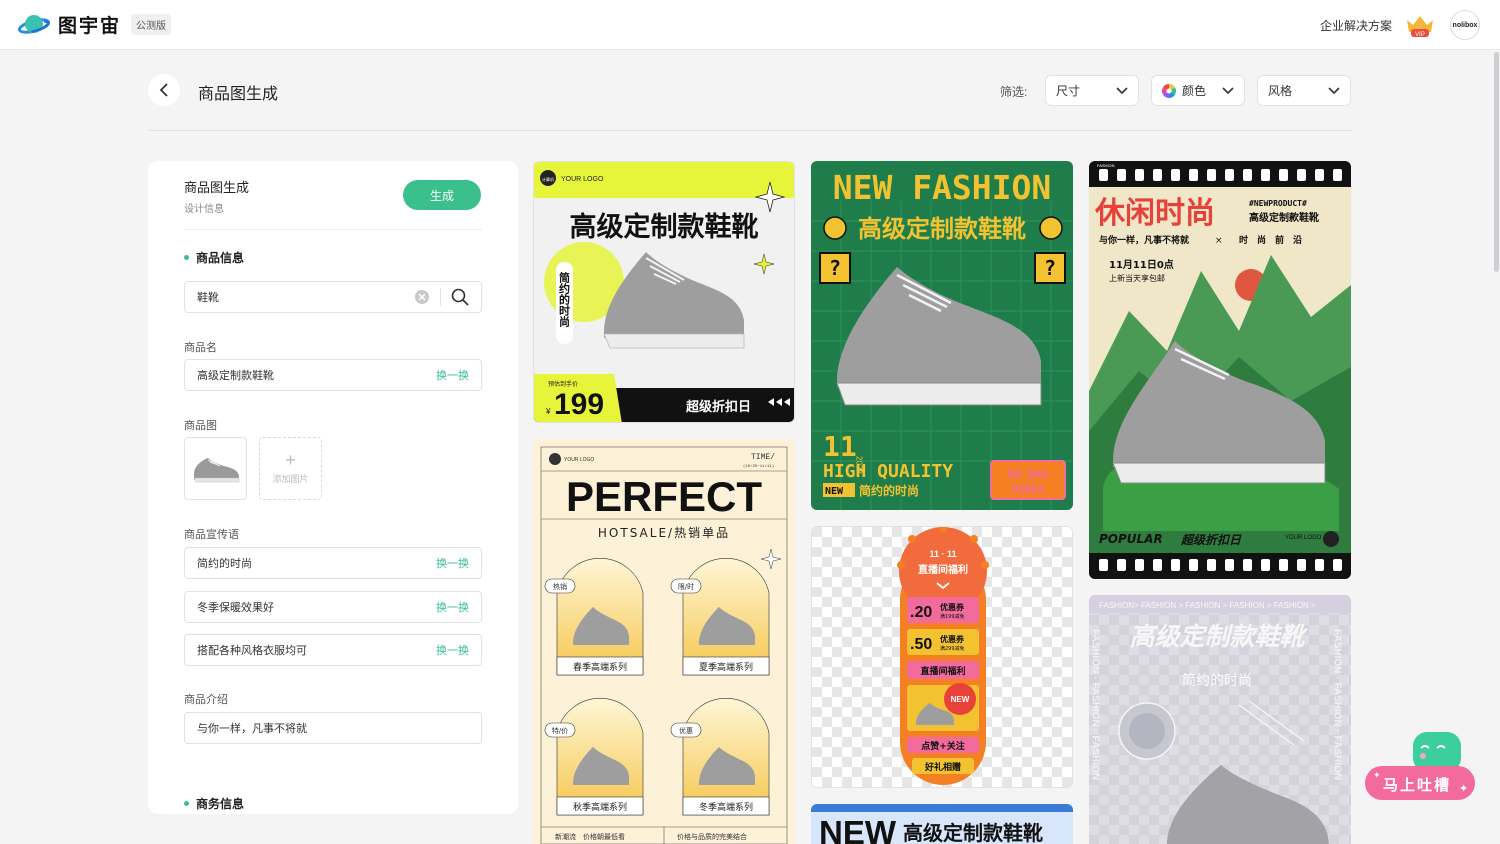  I want to click on planet-logo-icon, so click(34, 24).